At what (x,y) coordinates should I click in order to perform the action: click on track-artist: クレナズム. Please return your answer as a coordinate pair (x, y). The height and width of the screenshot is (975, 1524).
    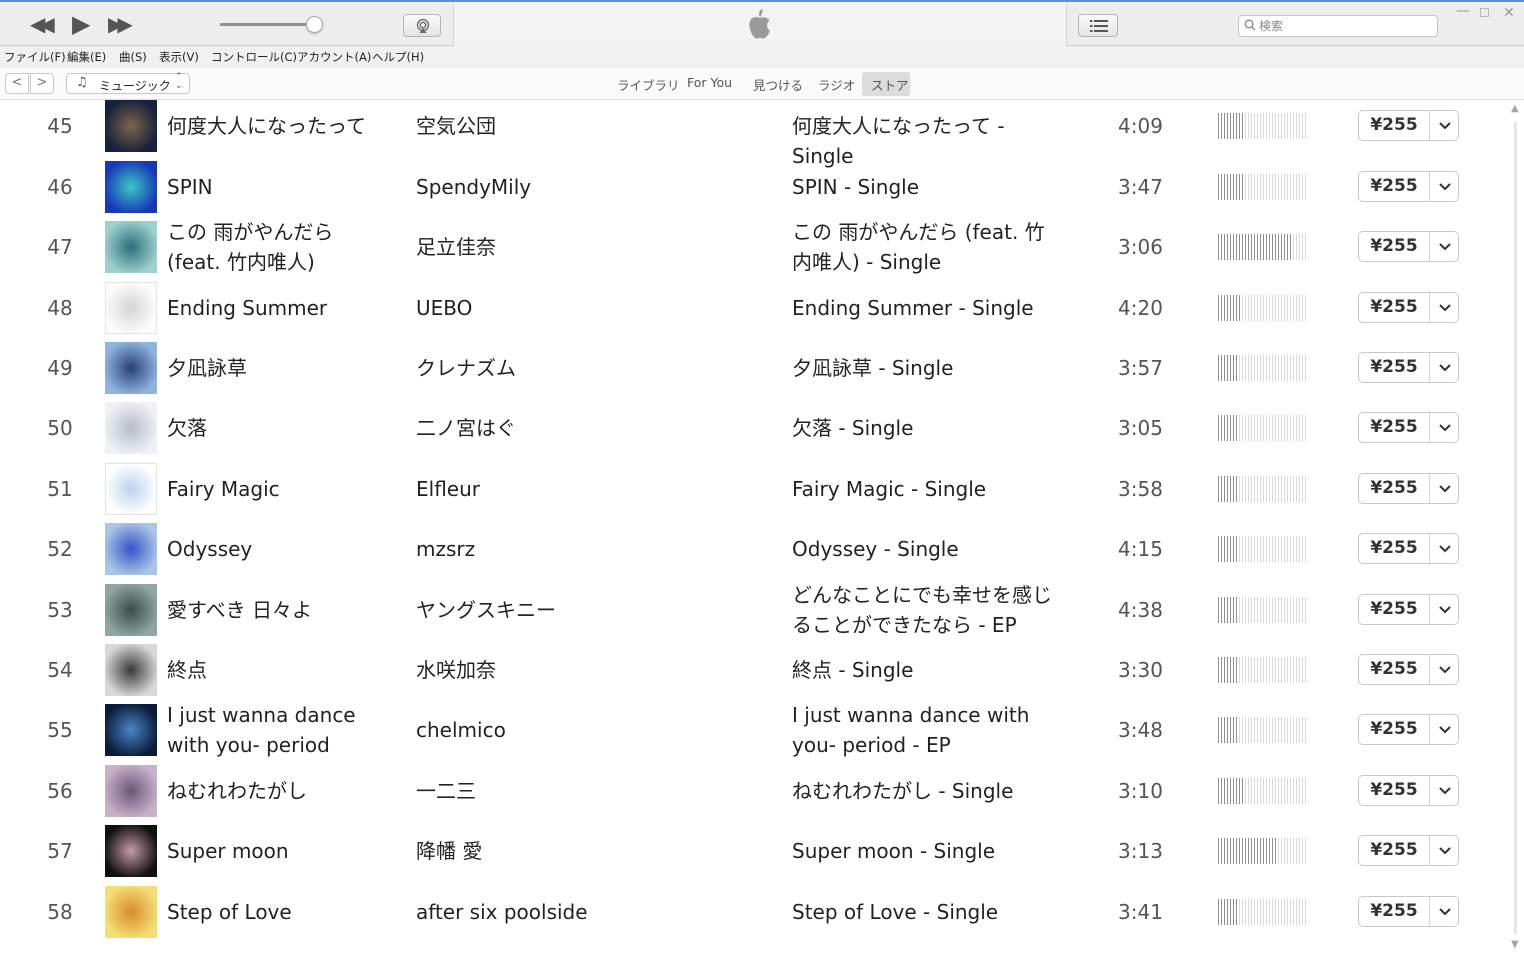
    Looking at the image, I should click on (586, 368).